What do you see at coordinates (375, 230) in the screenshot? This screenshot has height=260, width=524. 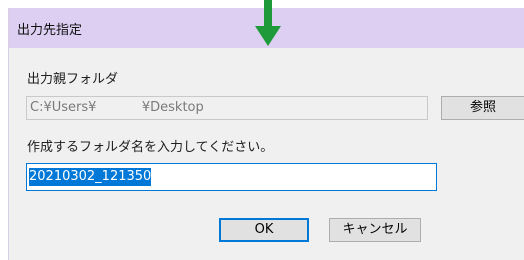 I see `cancel-button: キャンセル` at bounding box center [375, 230].